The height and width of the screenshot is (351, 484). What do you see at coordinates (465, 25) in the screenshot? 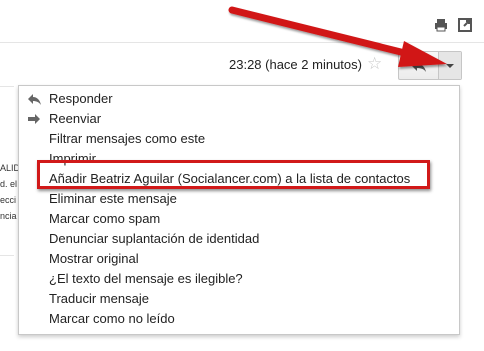
I see `popout-icon` at bounding box center [465, 25].